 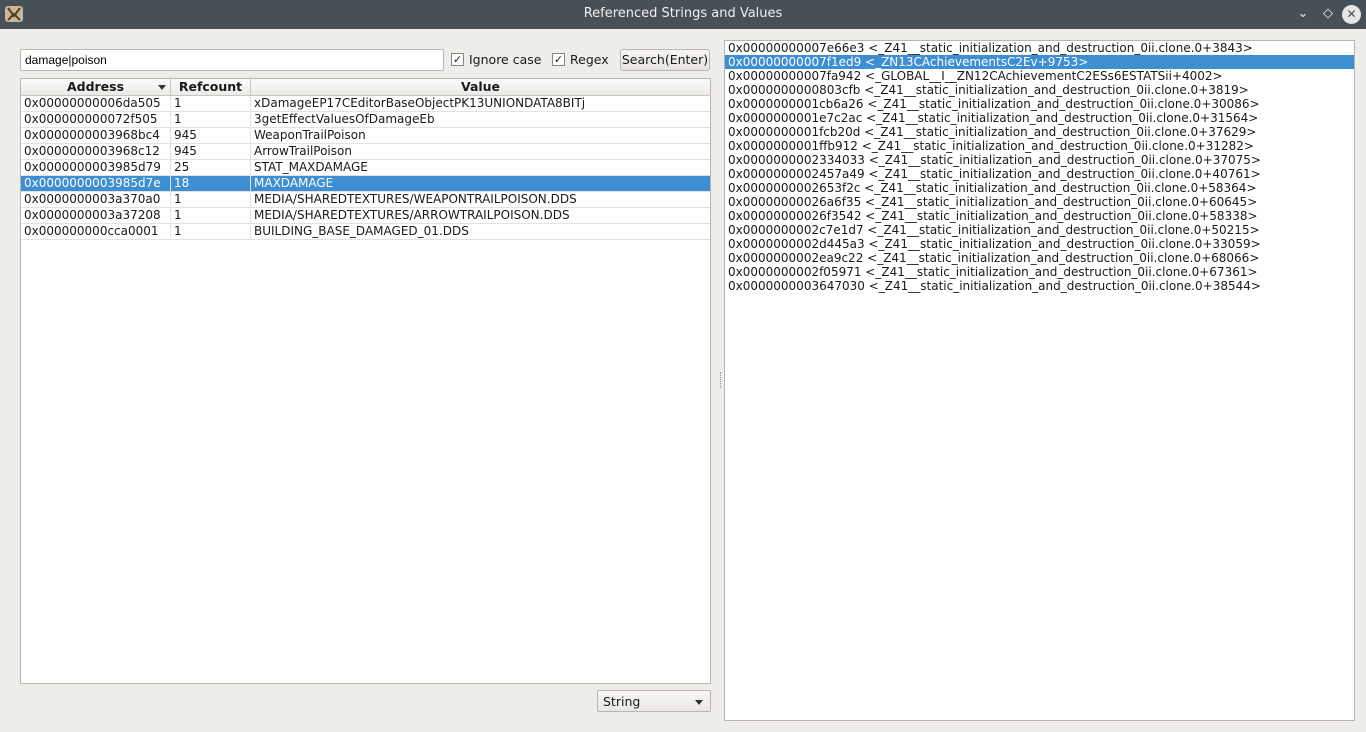 What do you see at coordinates (96, 184) in the screenshot?
I see `cell-address: 0x0000000003985d7e` at bounding box center [96, 184].